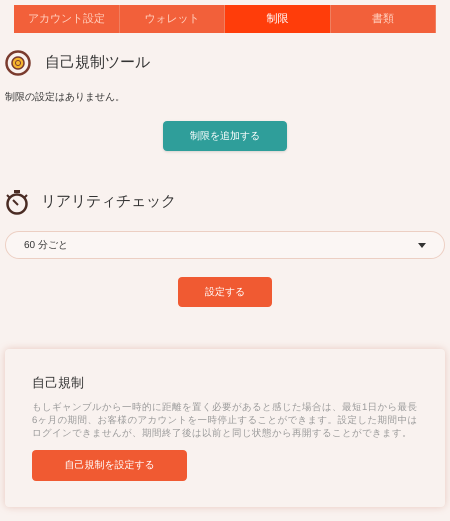 The width and height of the screenshot is (450, 521). What do you see at coordinates (67, 19) in the screenshot?
I see `tab: アカウント設定` at bounding box center [67, 19].